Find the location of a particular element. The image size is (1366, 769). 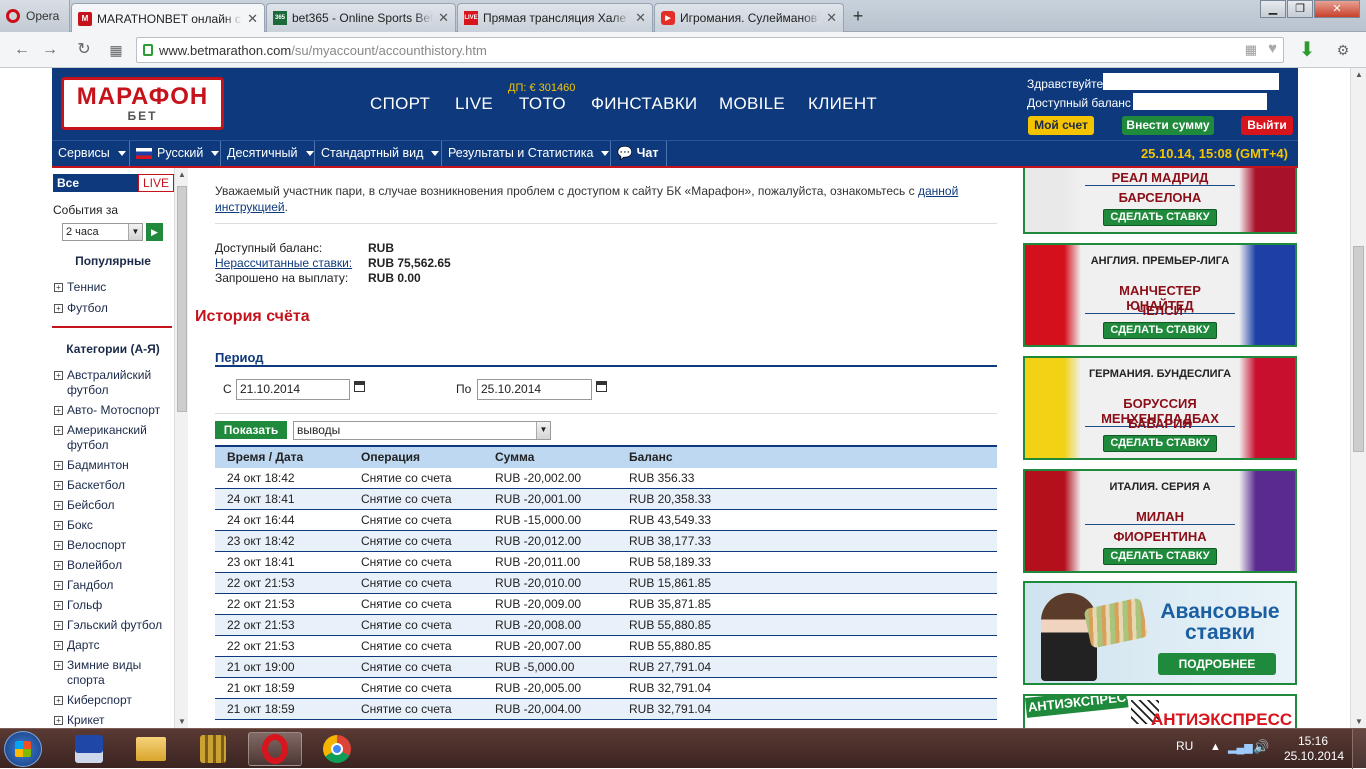

taskbar-opera is located at coordinates (275, 749).